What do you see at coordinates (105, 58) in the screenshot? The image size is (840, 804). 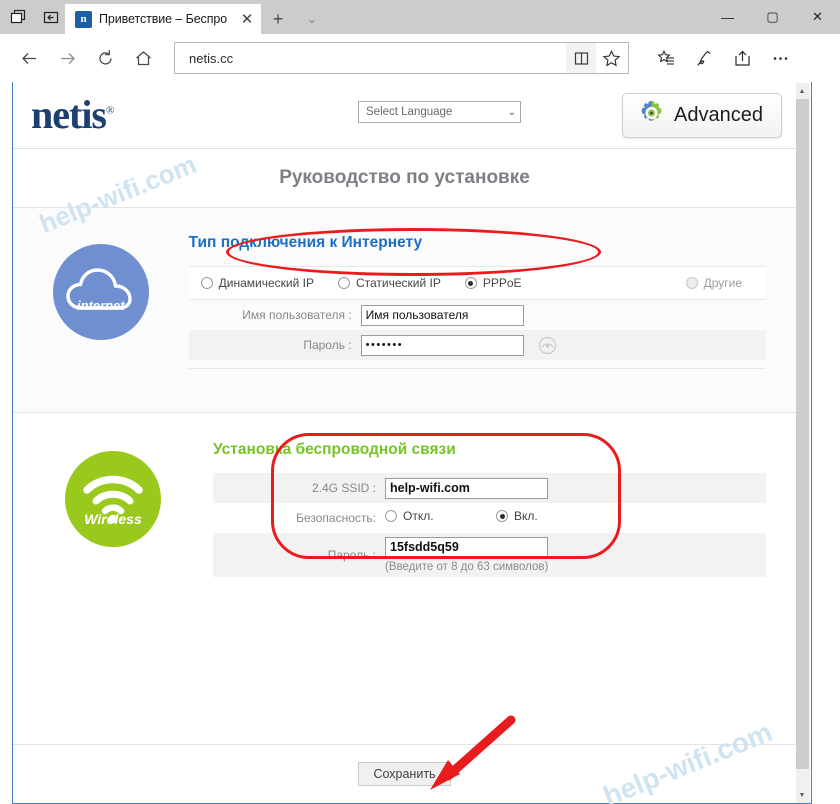 I see `refresh-icon` at bounding box center [105, 58].